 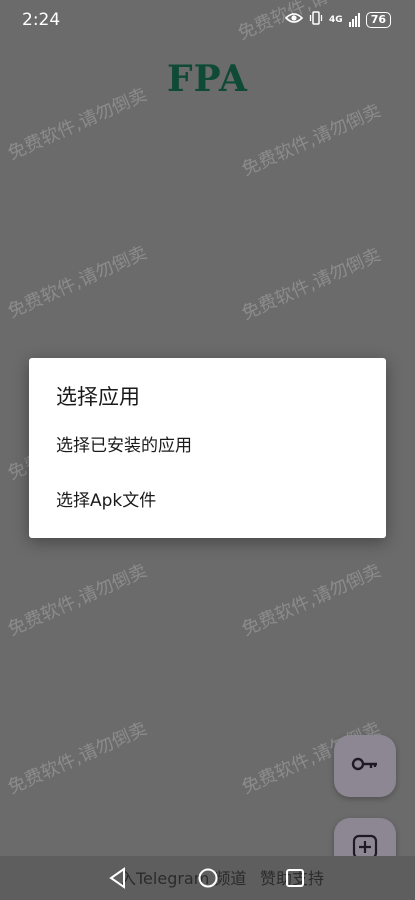 I want to click on vibrate-icon, so click(x=316, y=19).